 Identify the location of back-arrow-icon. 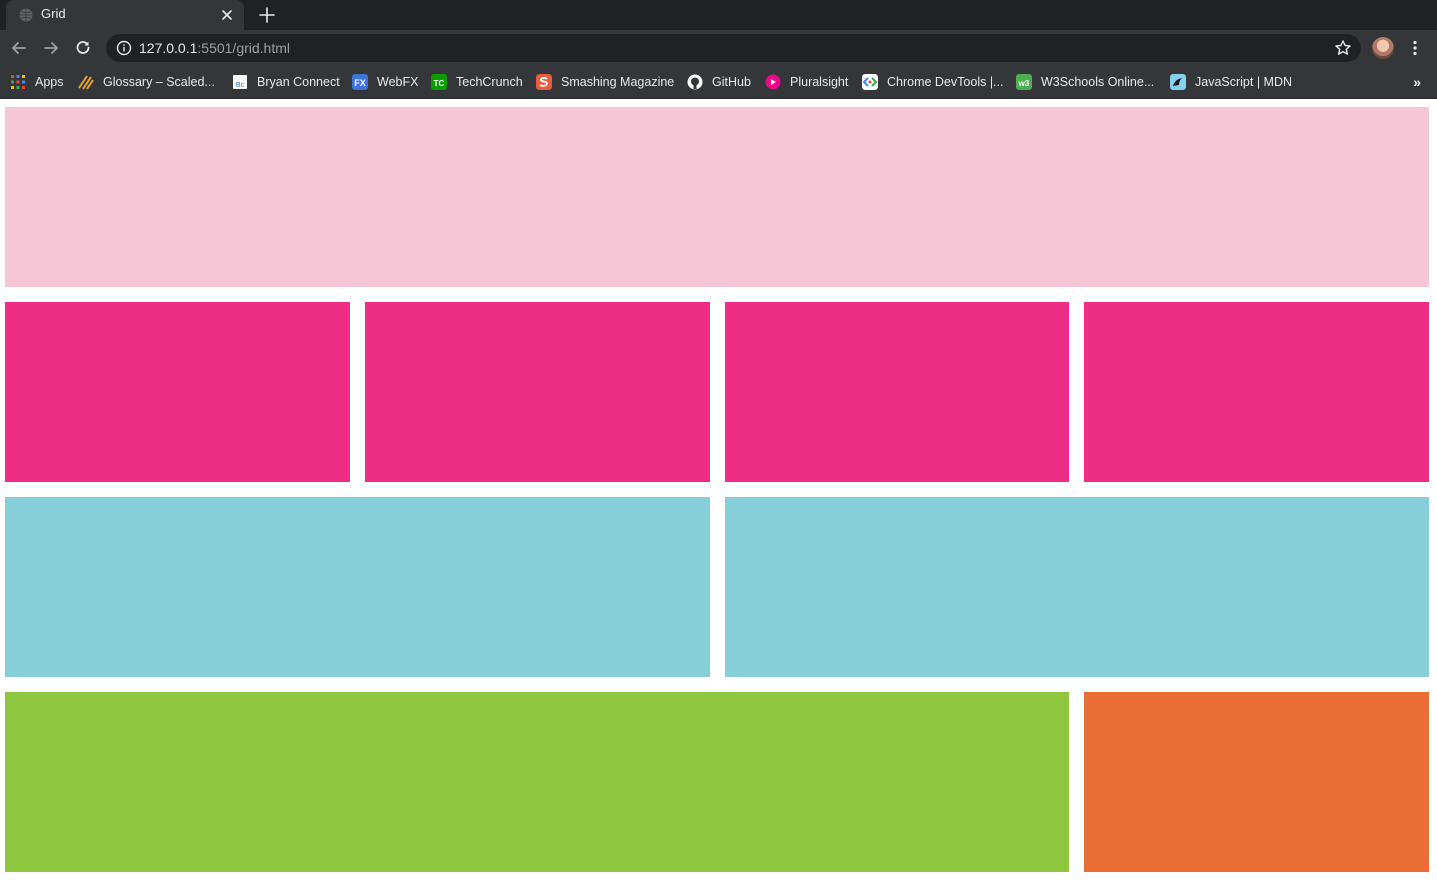
(19, 48).